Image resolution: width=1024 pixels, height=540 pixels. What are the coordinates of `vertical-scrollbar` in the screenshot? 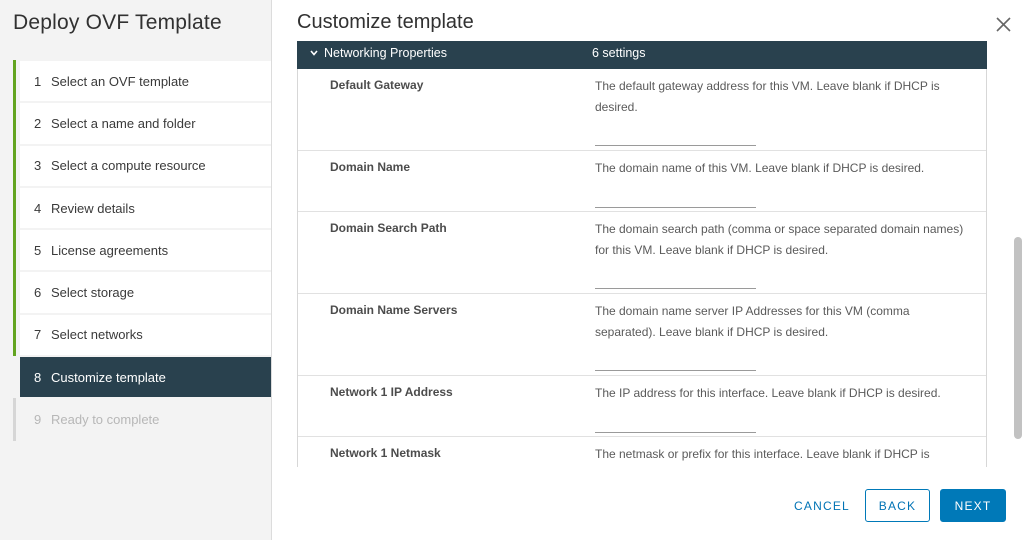 It's located at (1017, 254).